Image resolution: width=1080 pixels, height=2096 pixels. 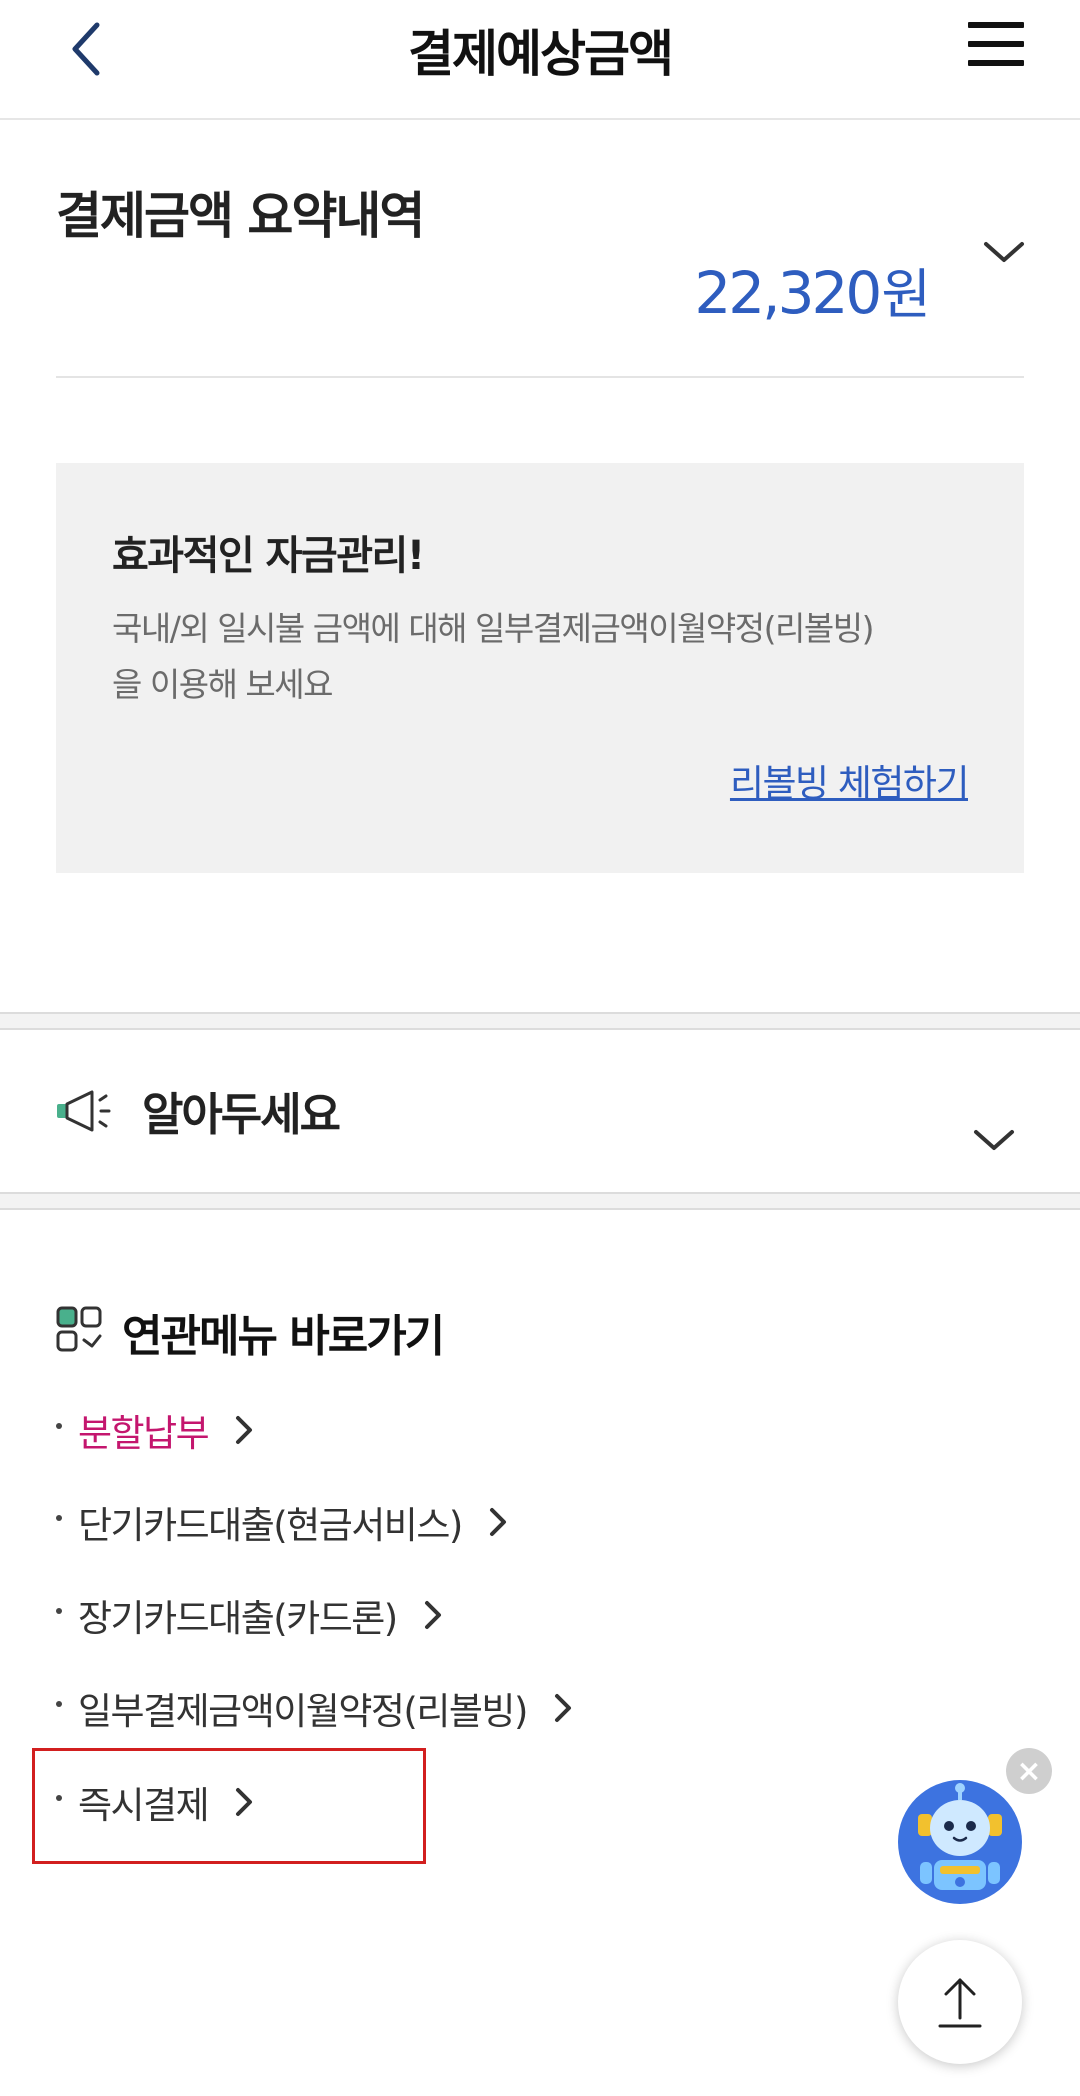 I want to click on megaphone-icon, so click(x=84, y=1111).